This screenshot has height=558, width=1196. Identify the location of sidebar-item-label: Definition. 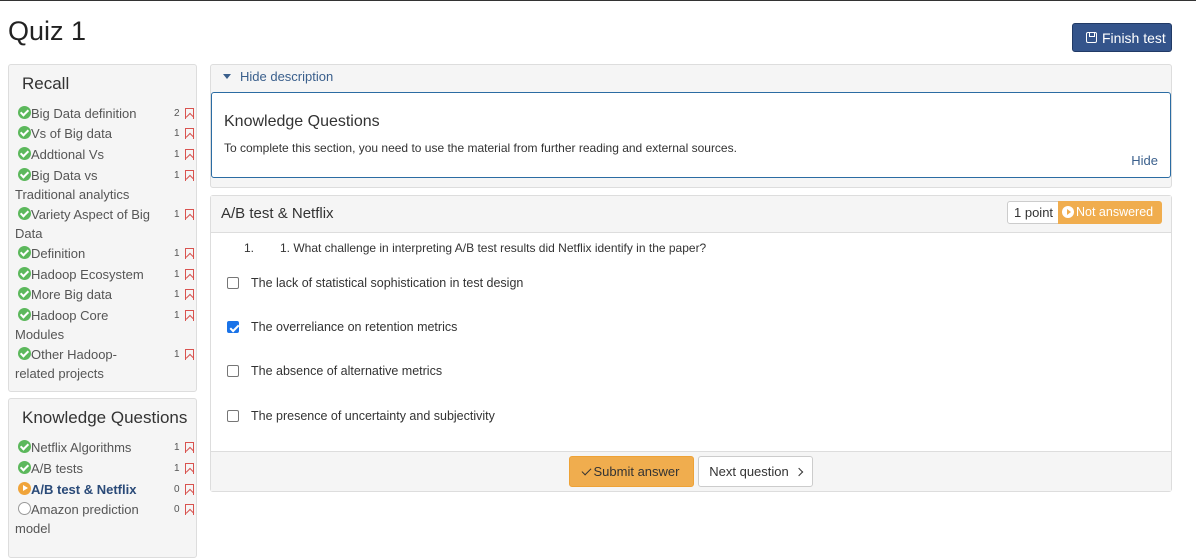
(58, 253).